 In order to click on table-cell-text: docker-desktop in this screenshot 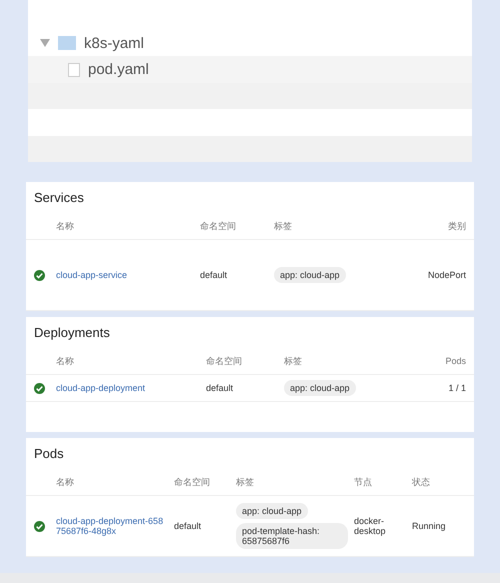, I will do `click(370, 526)`.